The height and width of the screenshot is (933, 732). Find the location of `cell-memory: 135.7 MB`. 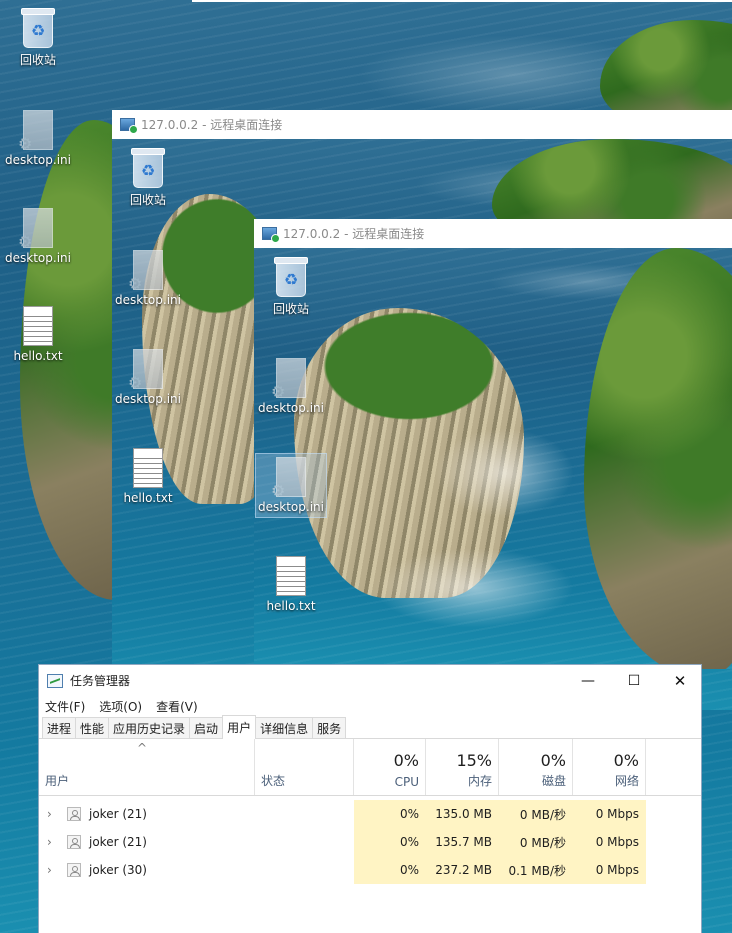

cell-memory: 135.7 MB is located at coordinates (462, 842).